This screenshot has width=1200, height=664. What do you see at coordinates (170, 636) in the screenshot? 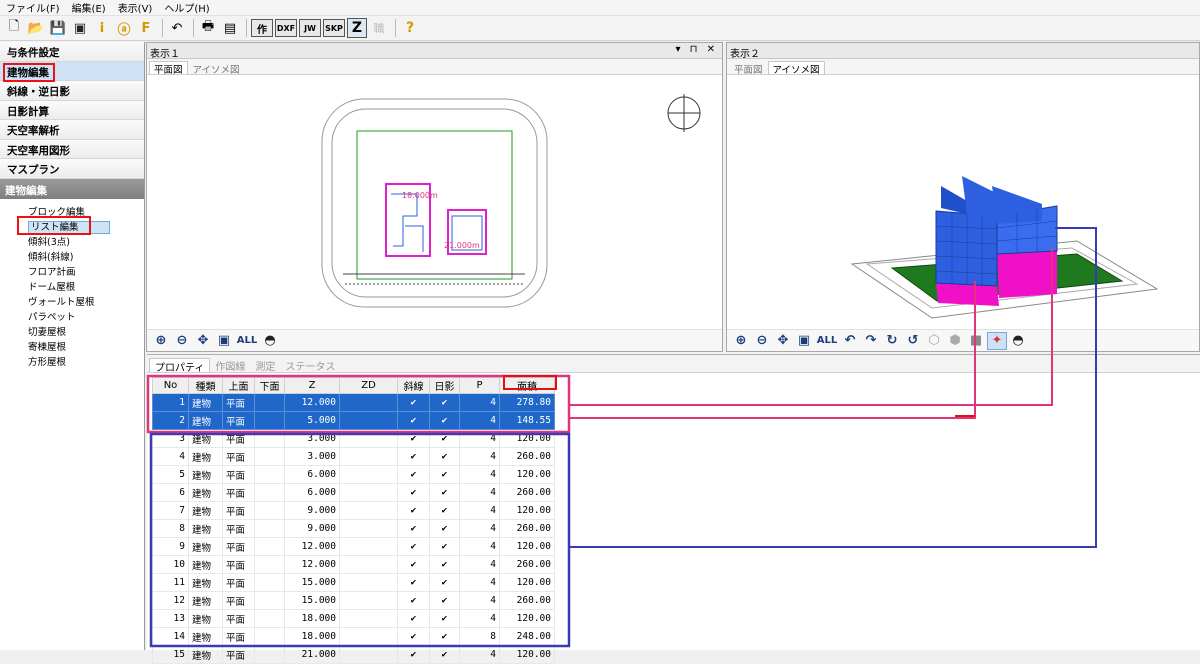
I see `table-cell-No: 14` at bounding box center [170, 636].